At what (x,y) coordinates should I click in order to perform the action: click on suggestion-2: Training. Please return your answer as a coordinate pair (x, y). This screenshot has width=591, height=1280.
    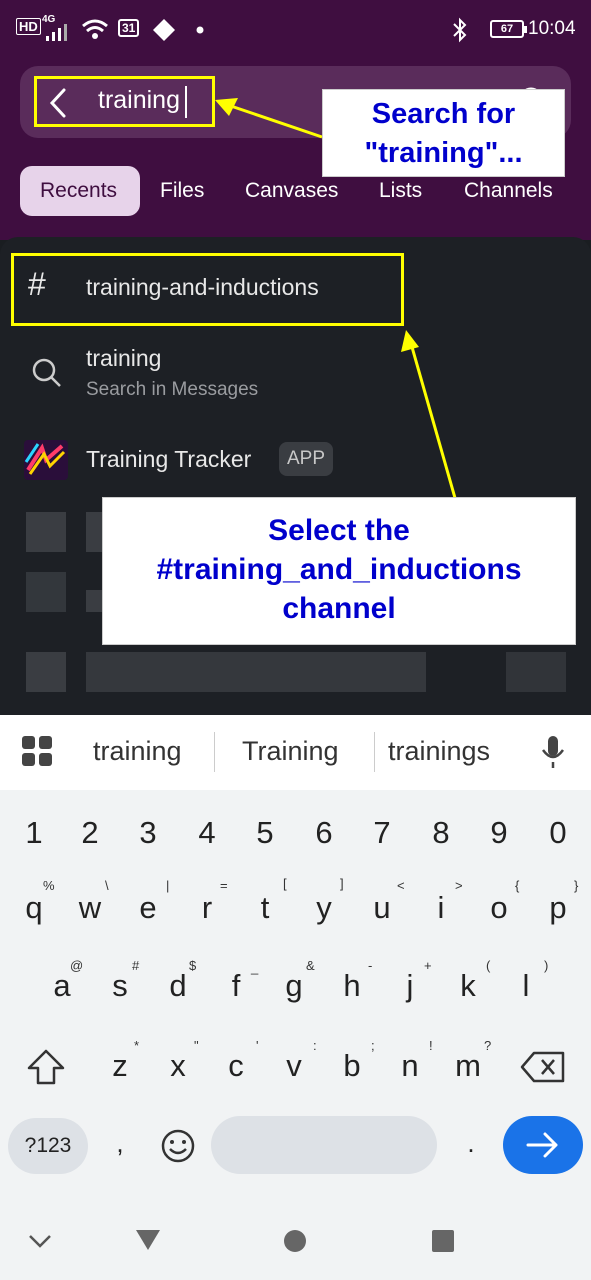
    Looking at the image, I should click on (290, 751).